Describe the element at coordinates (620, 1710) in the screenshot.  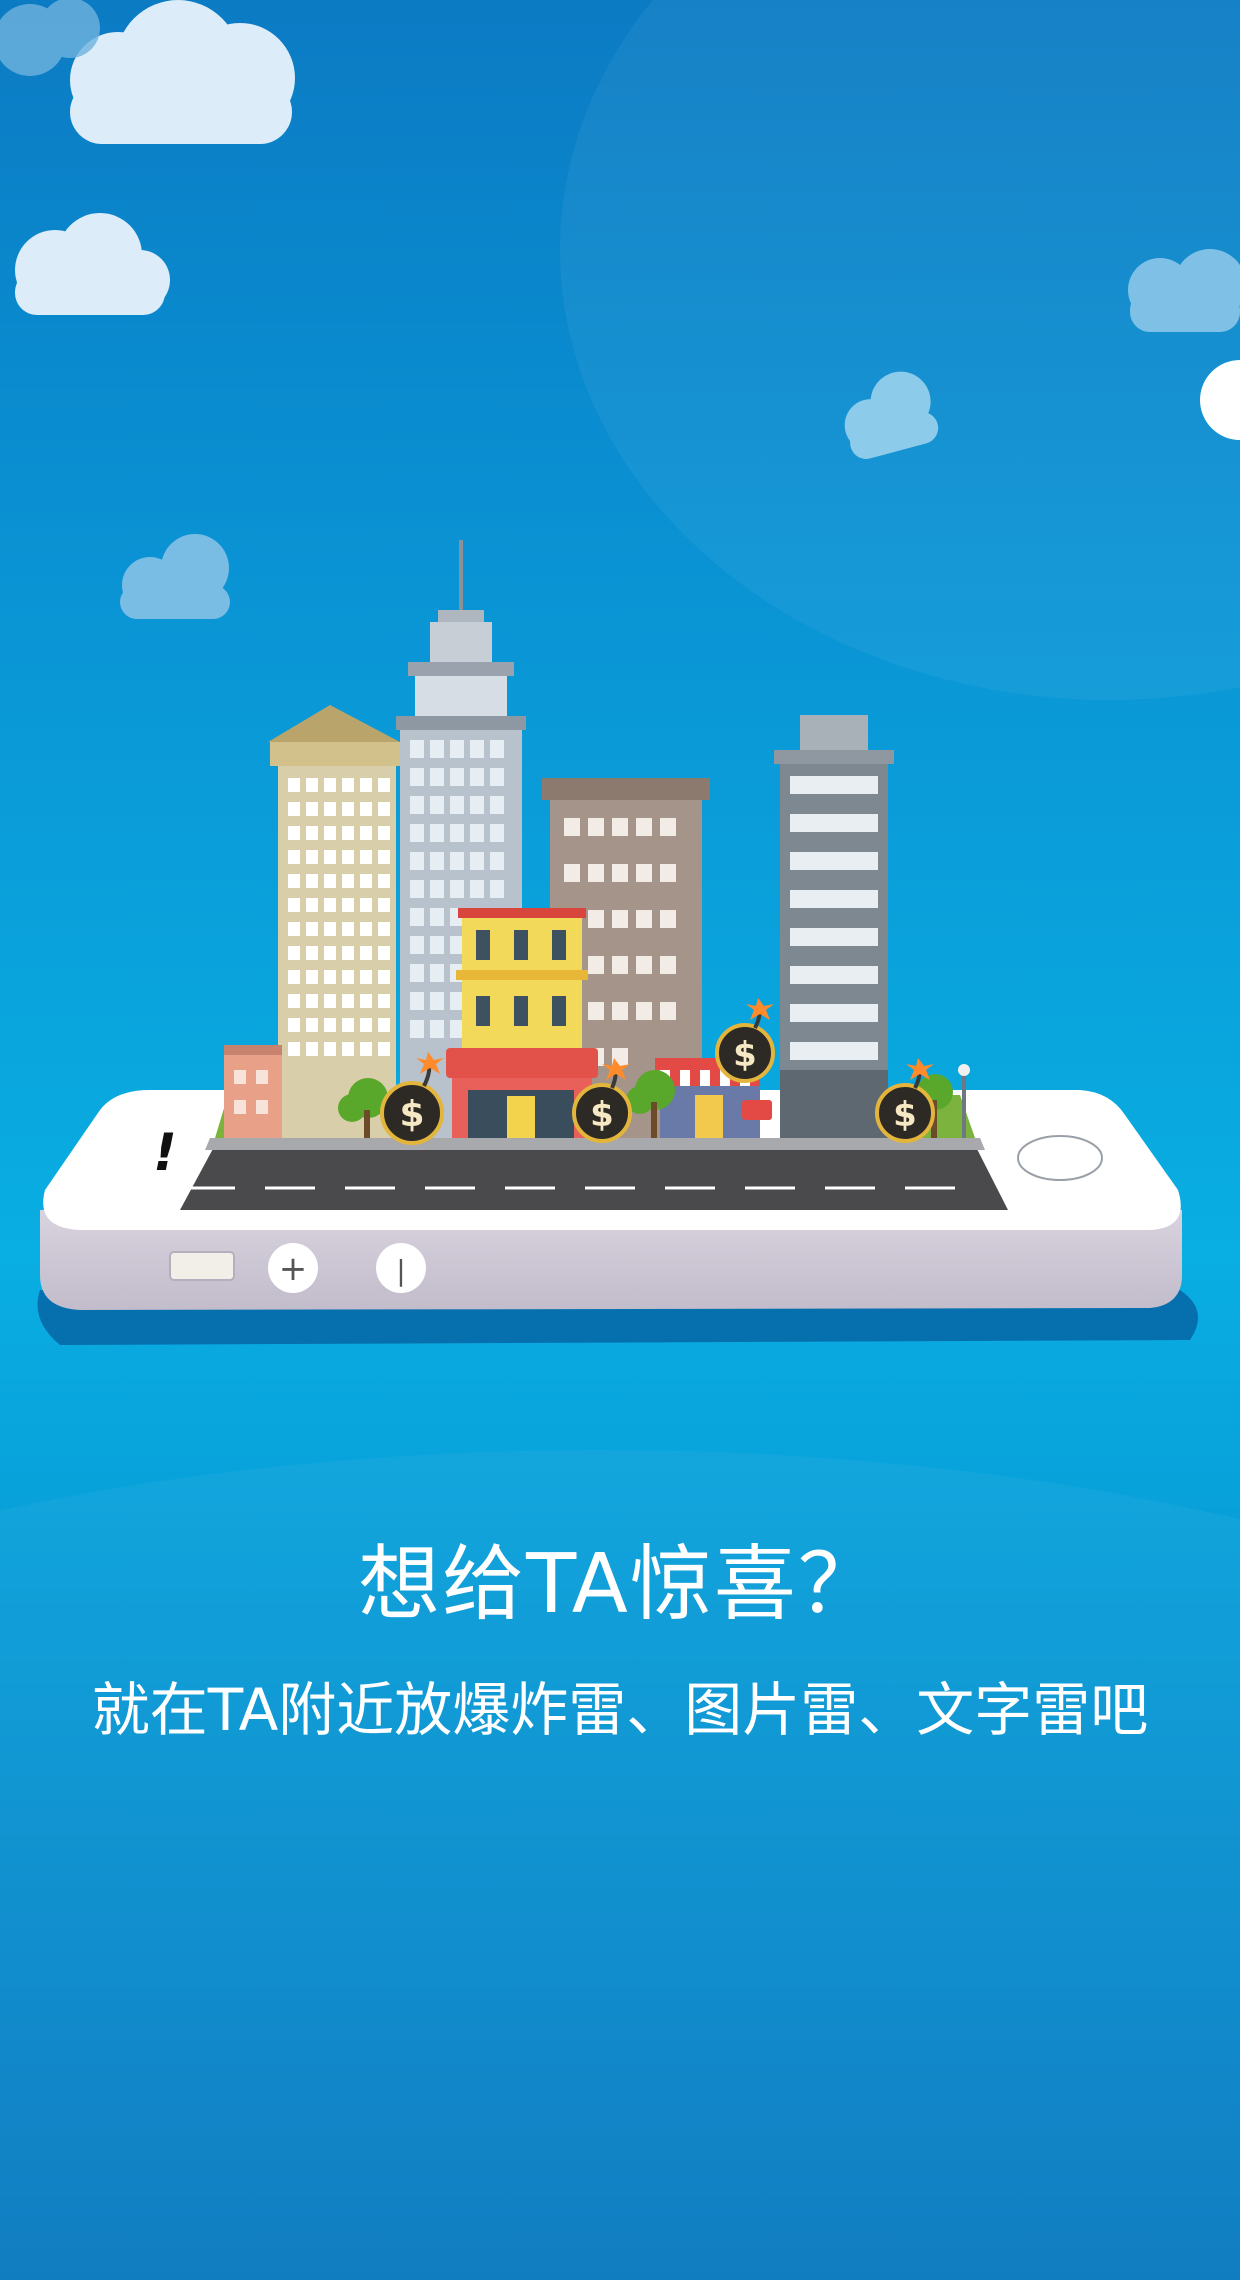
I see `subline-text: 就在TA附近放爆炸雷、图片雷、文字雷吧` at that location.